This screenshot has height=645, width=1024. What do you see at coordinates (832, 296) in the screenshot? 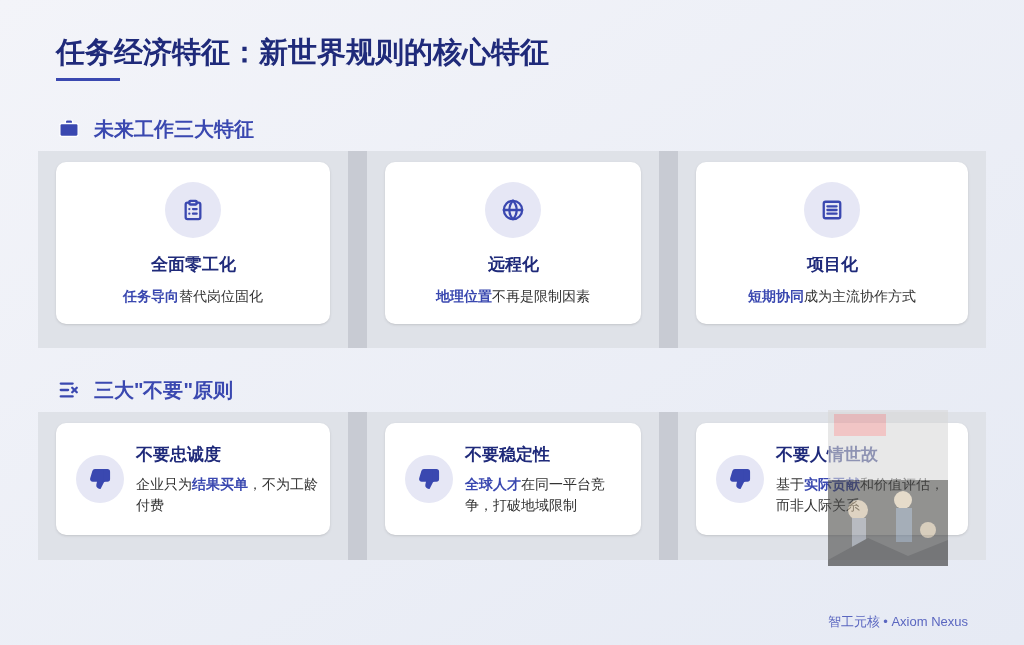
I see `feature-description: 短期协同成为主流协作方式` at bounding box center [832, 296].